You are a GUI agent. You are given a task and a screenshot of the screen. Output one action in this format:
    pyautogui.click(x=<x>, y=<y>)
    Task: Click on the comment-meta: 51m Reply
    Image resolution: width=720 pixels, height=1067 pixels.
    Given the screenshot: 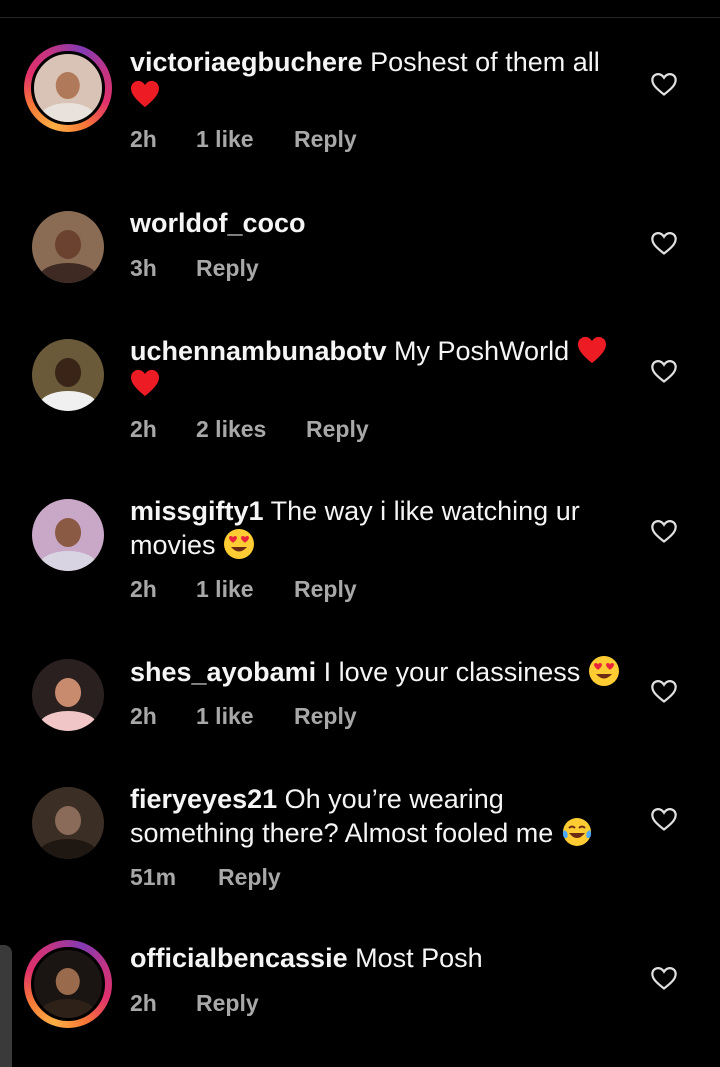 What is the action you would take?
    pyautogui.click(x=205, y=877)
    